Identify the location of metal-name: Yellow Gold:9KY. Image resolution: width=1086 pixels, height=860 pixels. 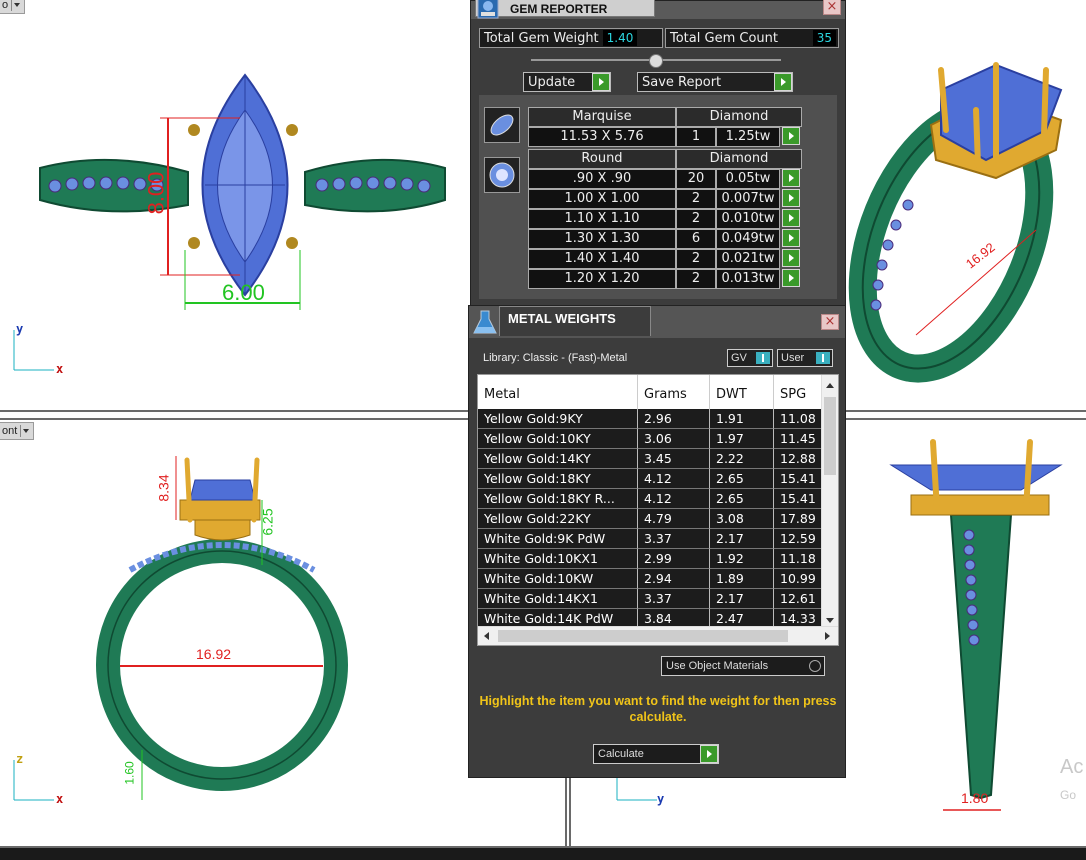
(558, 419).